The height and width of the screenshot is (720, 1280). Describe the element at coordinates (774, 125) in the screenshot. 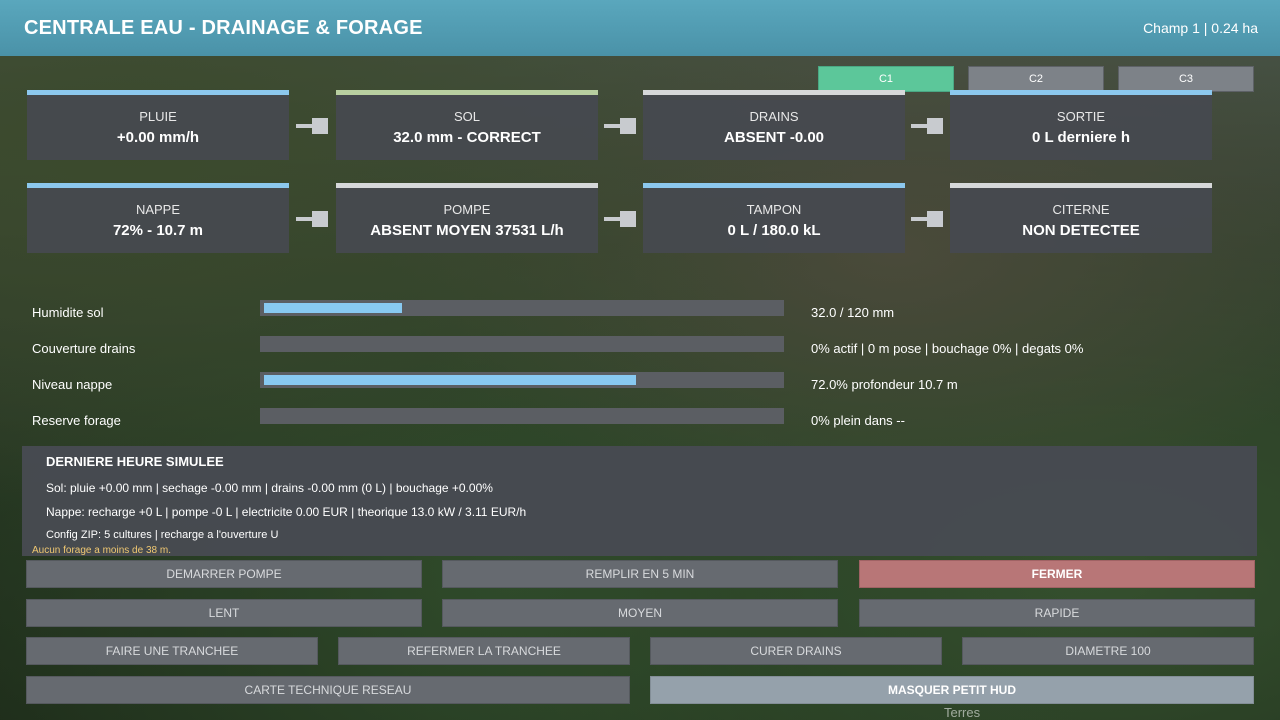

I see `card-drains: DRAINS ABSENT -0.00` at that location.